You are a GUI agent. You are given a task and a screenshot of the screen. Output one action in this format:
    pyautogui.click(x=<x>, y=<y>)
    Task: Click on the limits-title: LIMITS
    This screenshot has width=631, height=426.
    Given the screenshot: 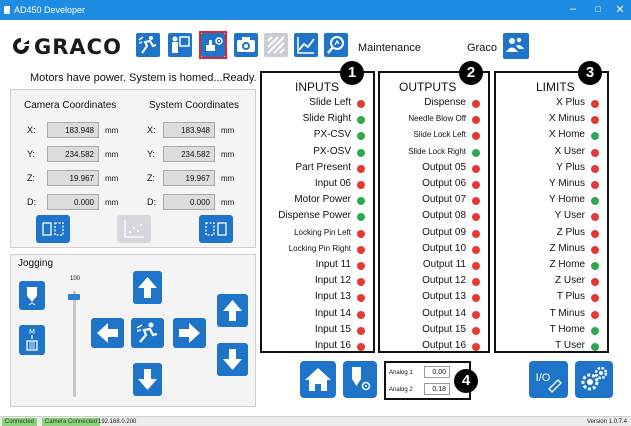 What is the action you would take?
    pyautogui.click(x=555, y=87)
    